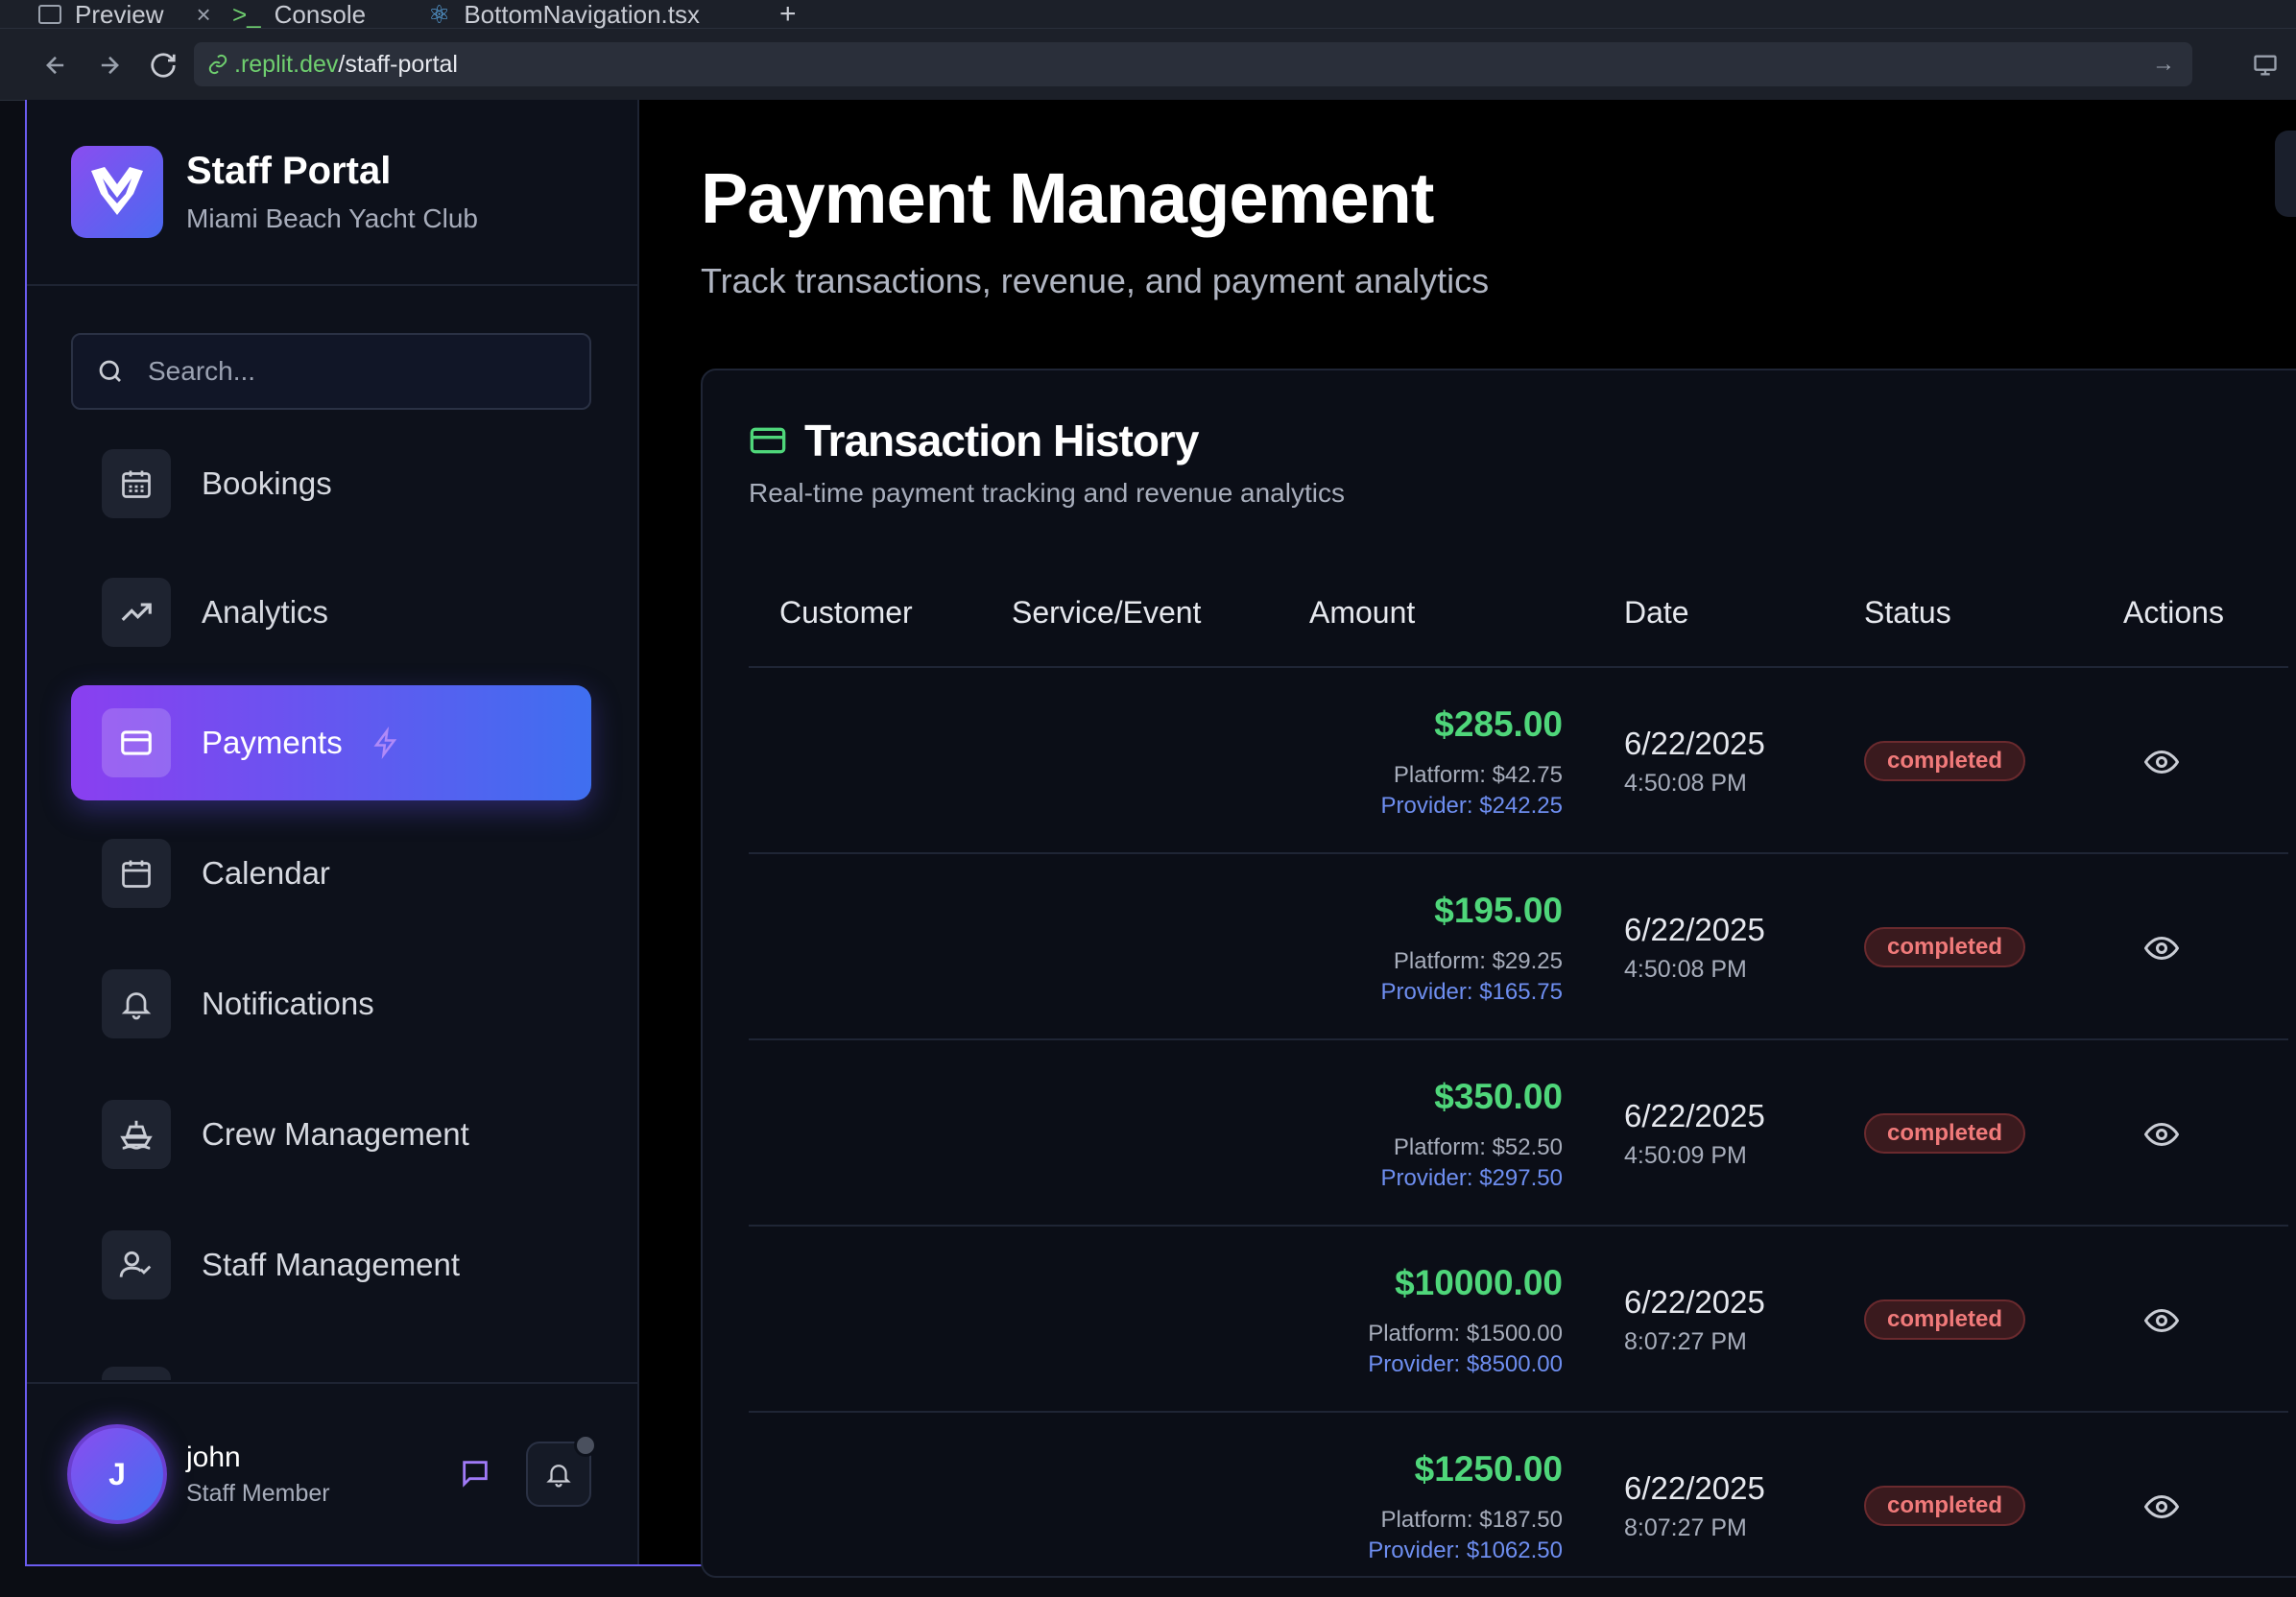 This screenshot has width=2296, height=1597. I want to click on page-title: Payment Management, so click(1068, 198).